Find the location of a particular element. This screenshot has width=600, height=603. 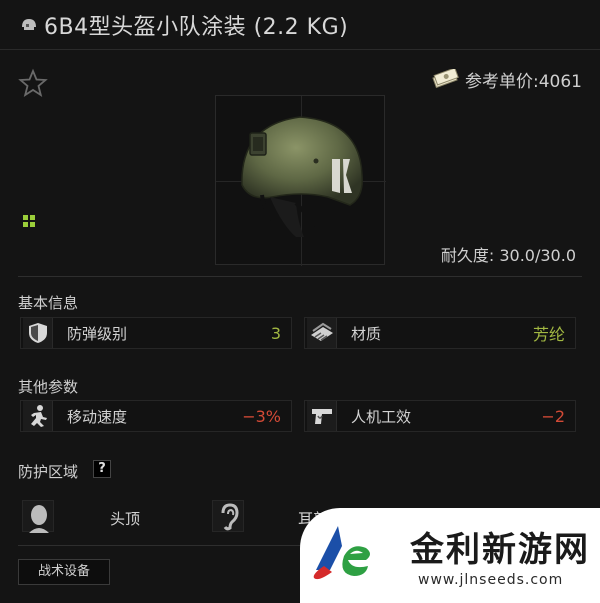

helmet-image is located at coordinates (302, 176).